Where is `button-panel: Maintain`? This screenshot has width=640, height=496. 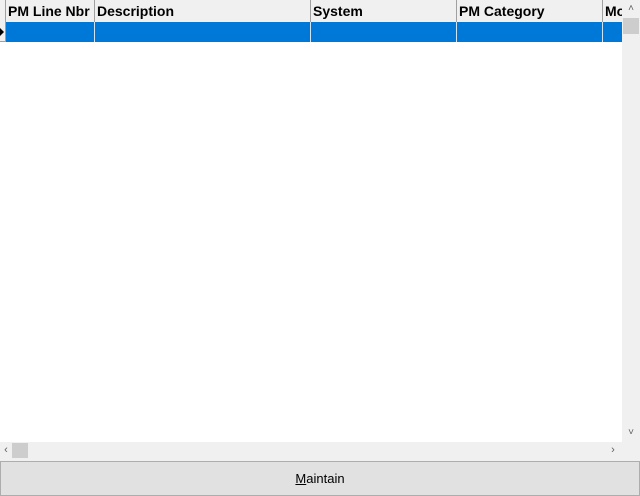 button-panel: Maintain is located at coordinates (320, 477).